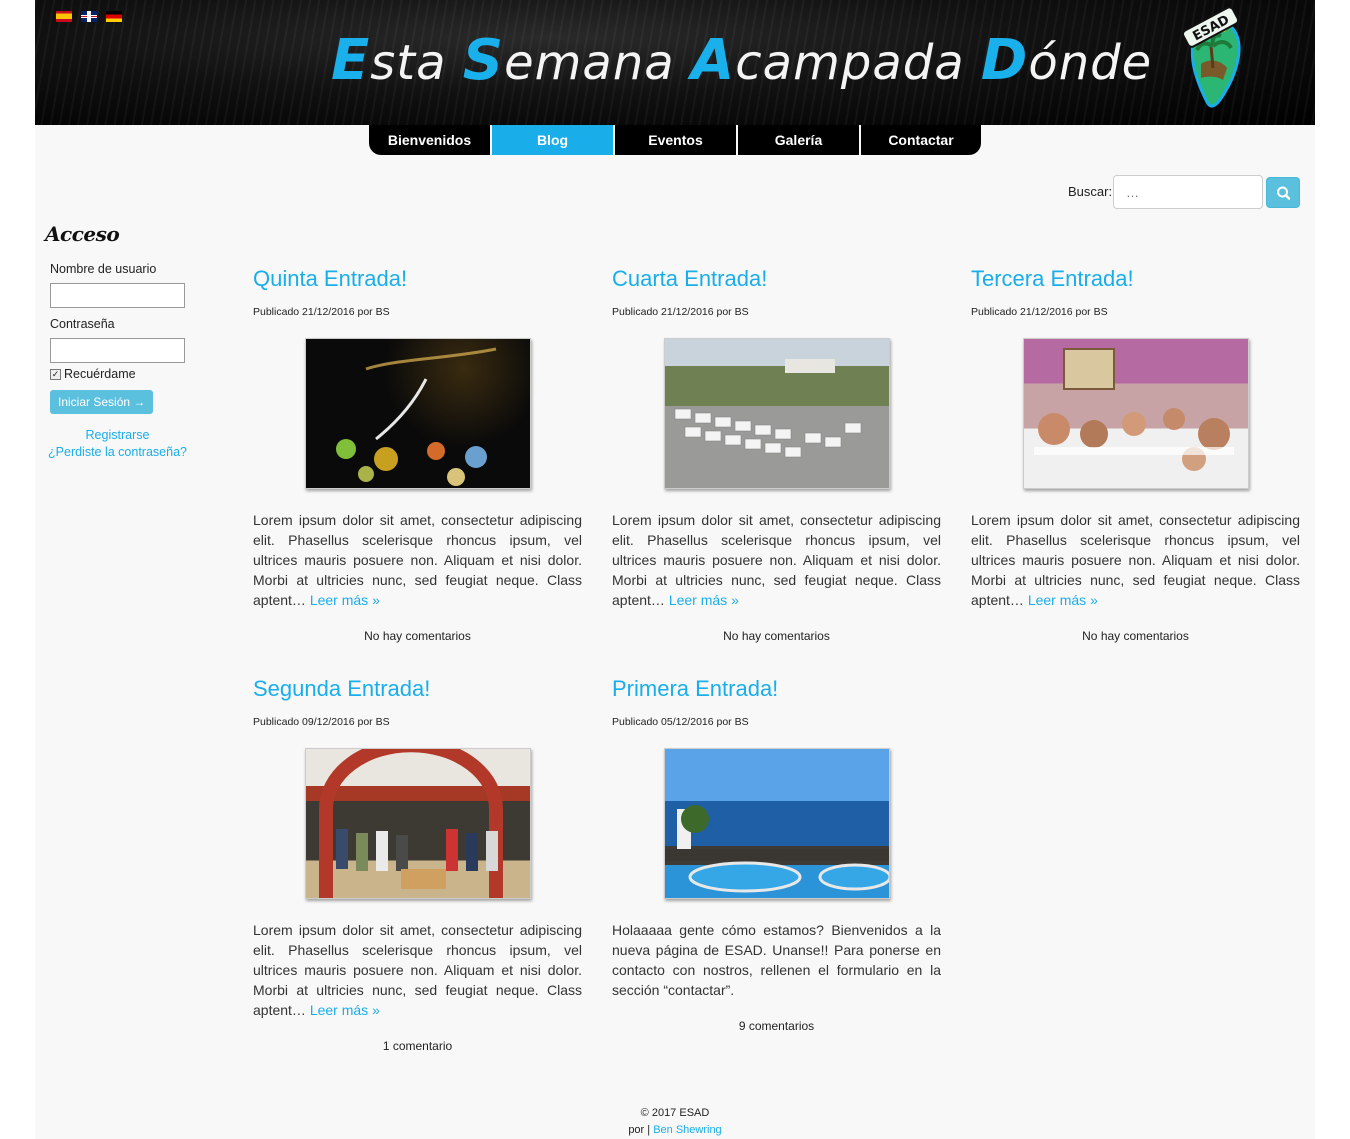 Image resolution: width=1350 pixels, height=1139 pixels. What do you see at coordinates (827, 60) in the screenshot?
I see `title-word: Acampada` at bounding box center [827, 60].